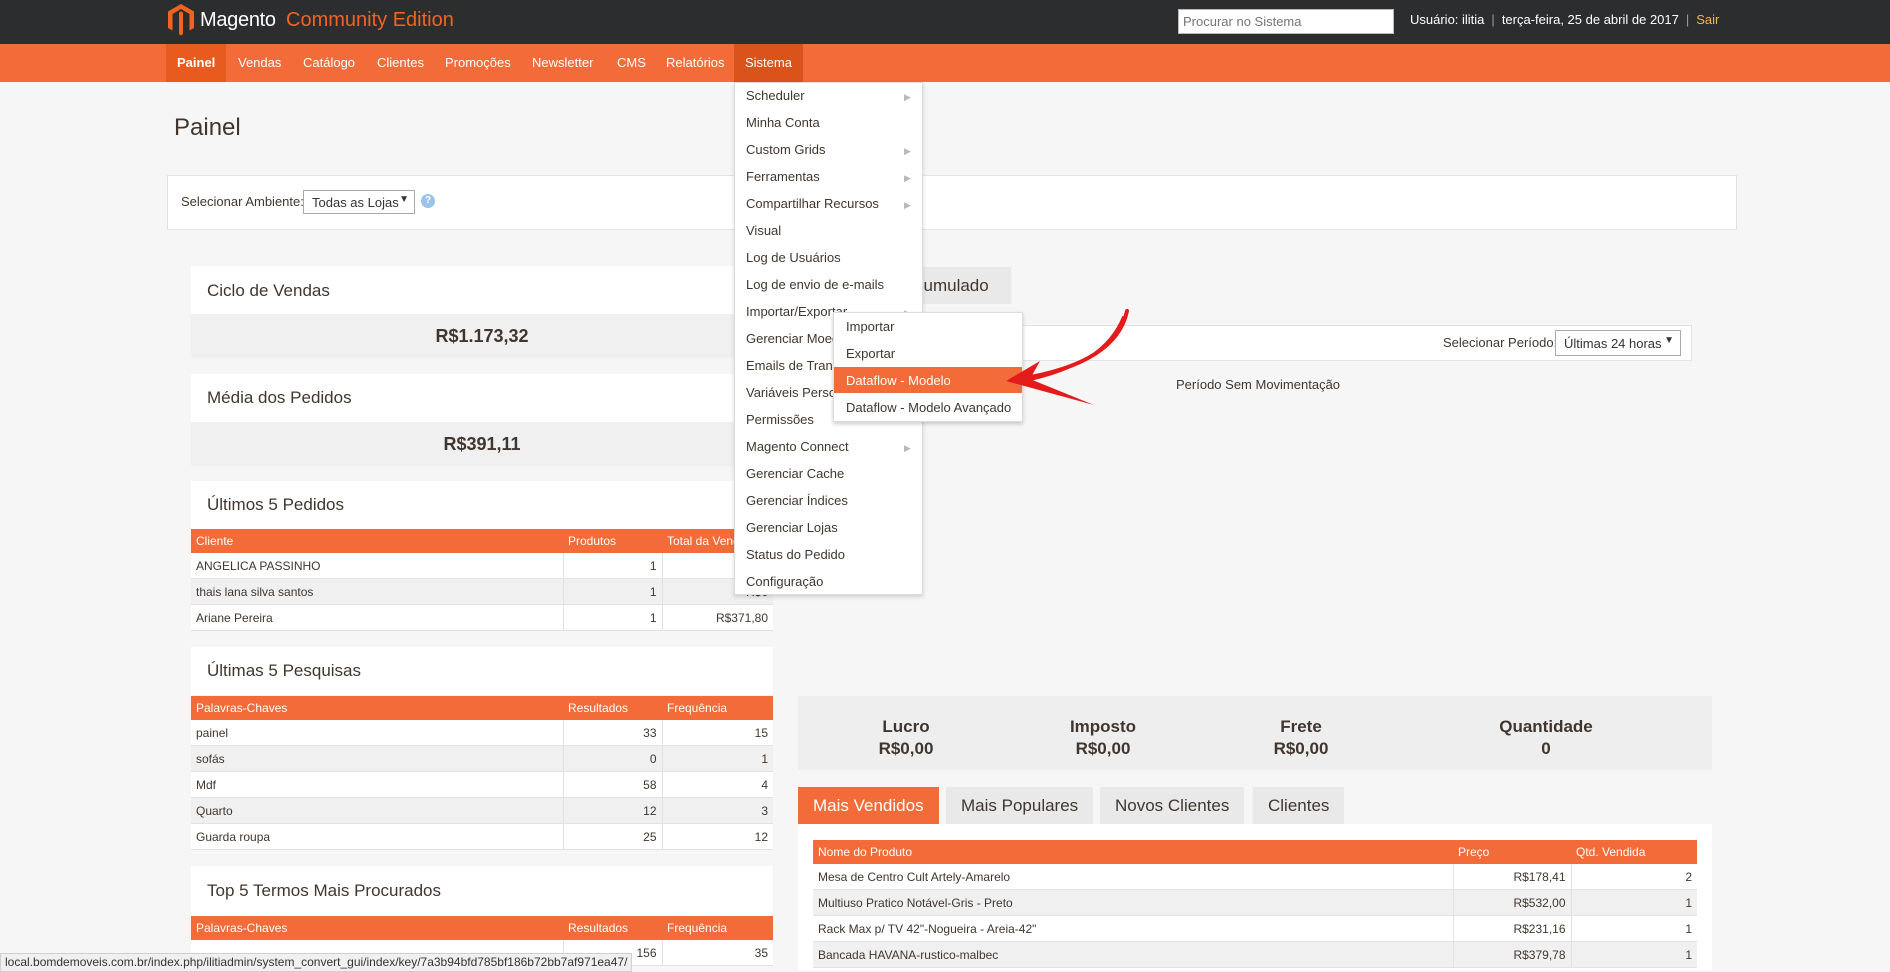 The height and width of the screenshot is (972, 1890). What do you see at coordinates (1299, 805) in the screenshot?
I see `tab-clientes: Clientes` at bounding box center [1299, 805].